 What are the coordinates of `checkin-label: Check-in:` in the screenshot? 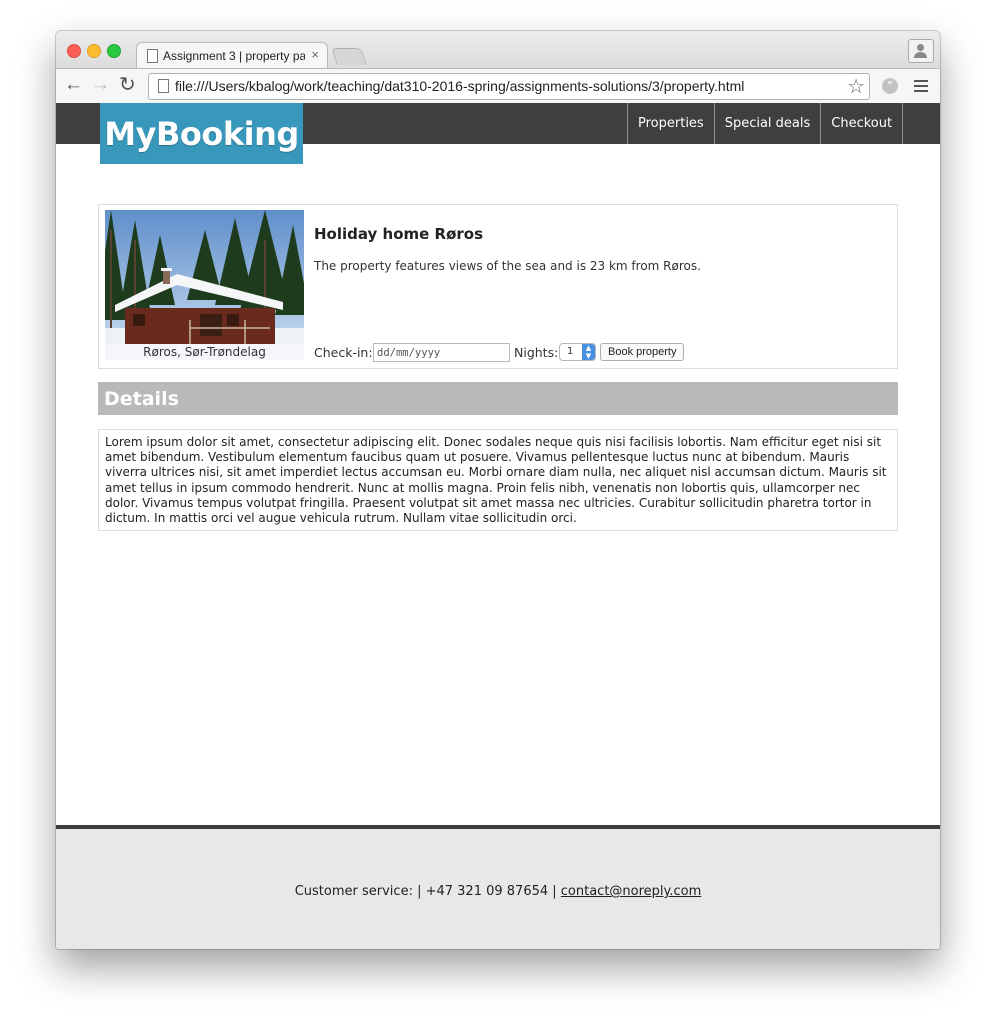 It's located at (343, 352).